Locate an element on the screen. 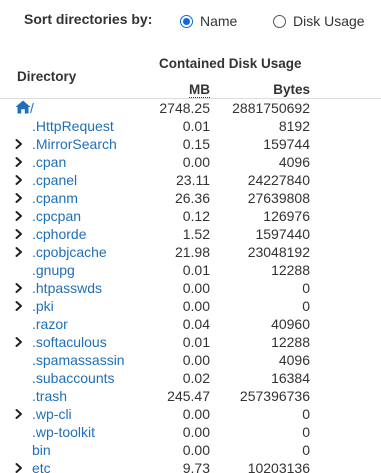  table-row: .cpan 0.00 4096 is located at coordinates (190, 162).